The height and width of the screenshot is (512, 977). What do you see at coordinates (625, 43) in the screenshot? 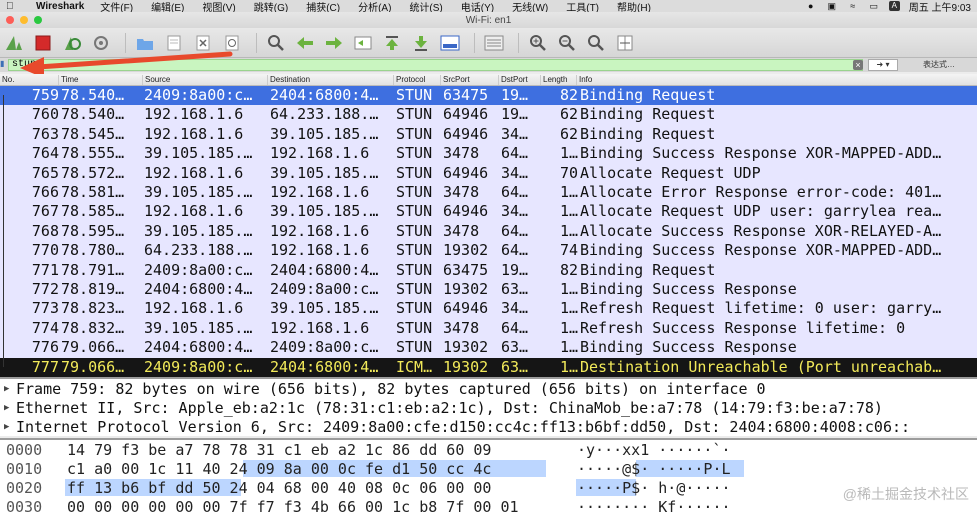
I see `resize-columns-icon` at bounding box center [625, 43].